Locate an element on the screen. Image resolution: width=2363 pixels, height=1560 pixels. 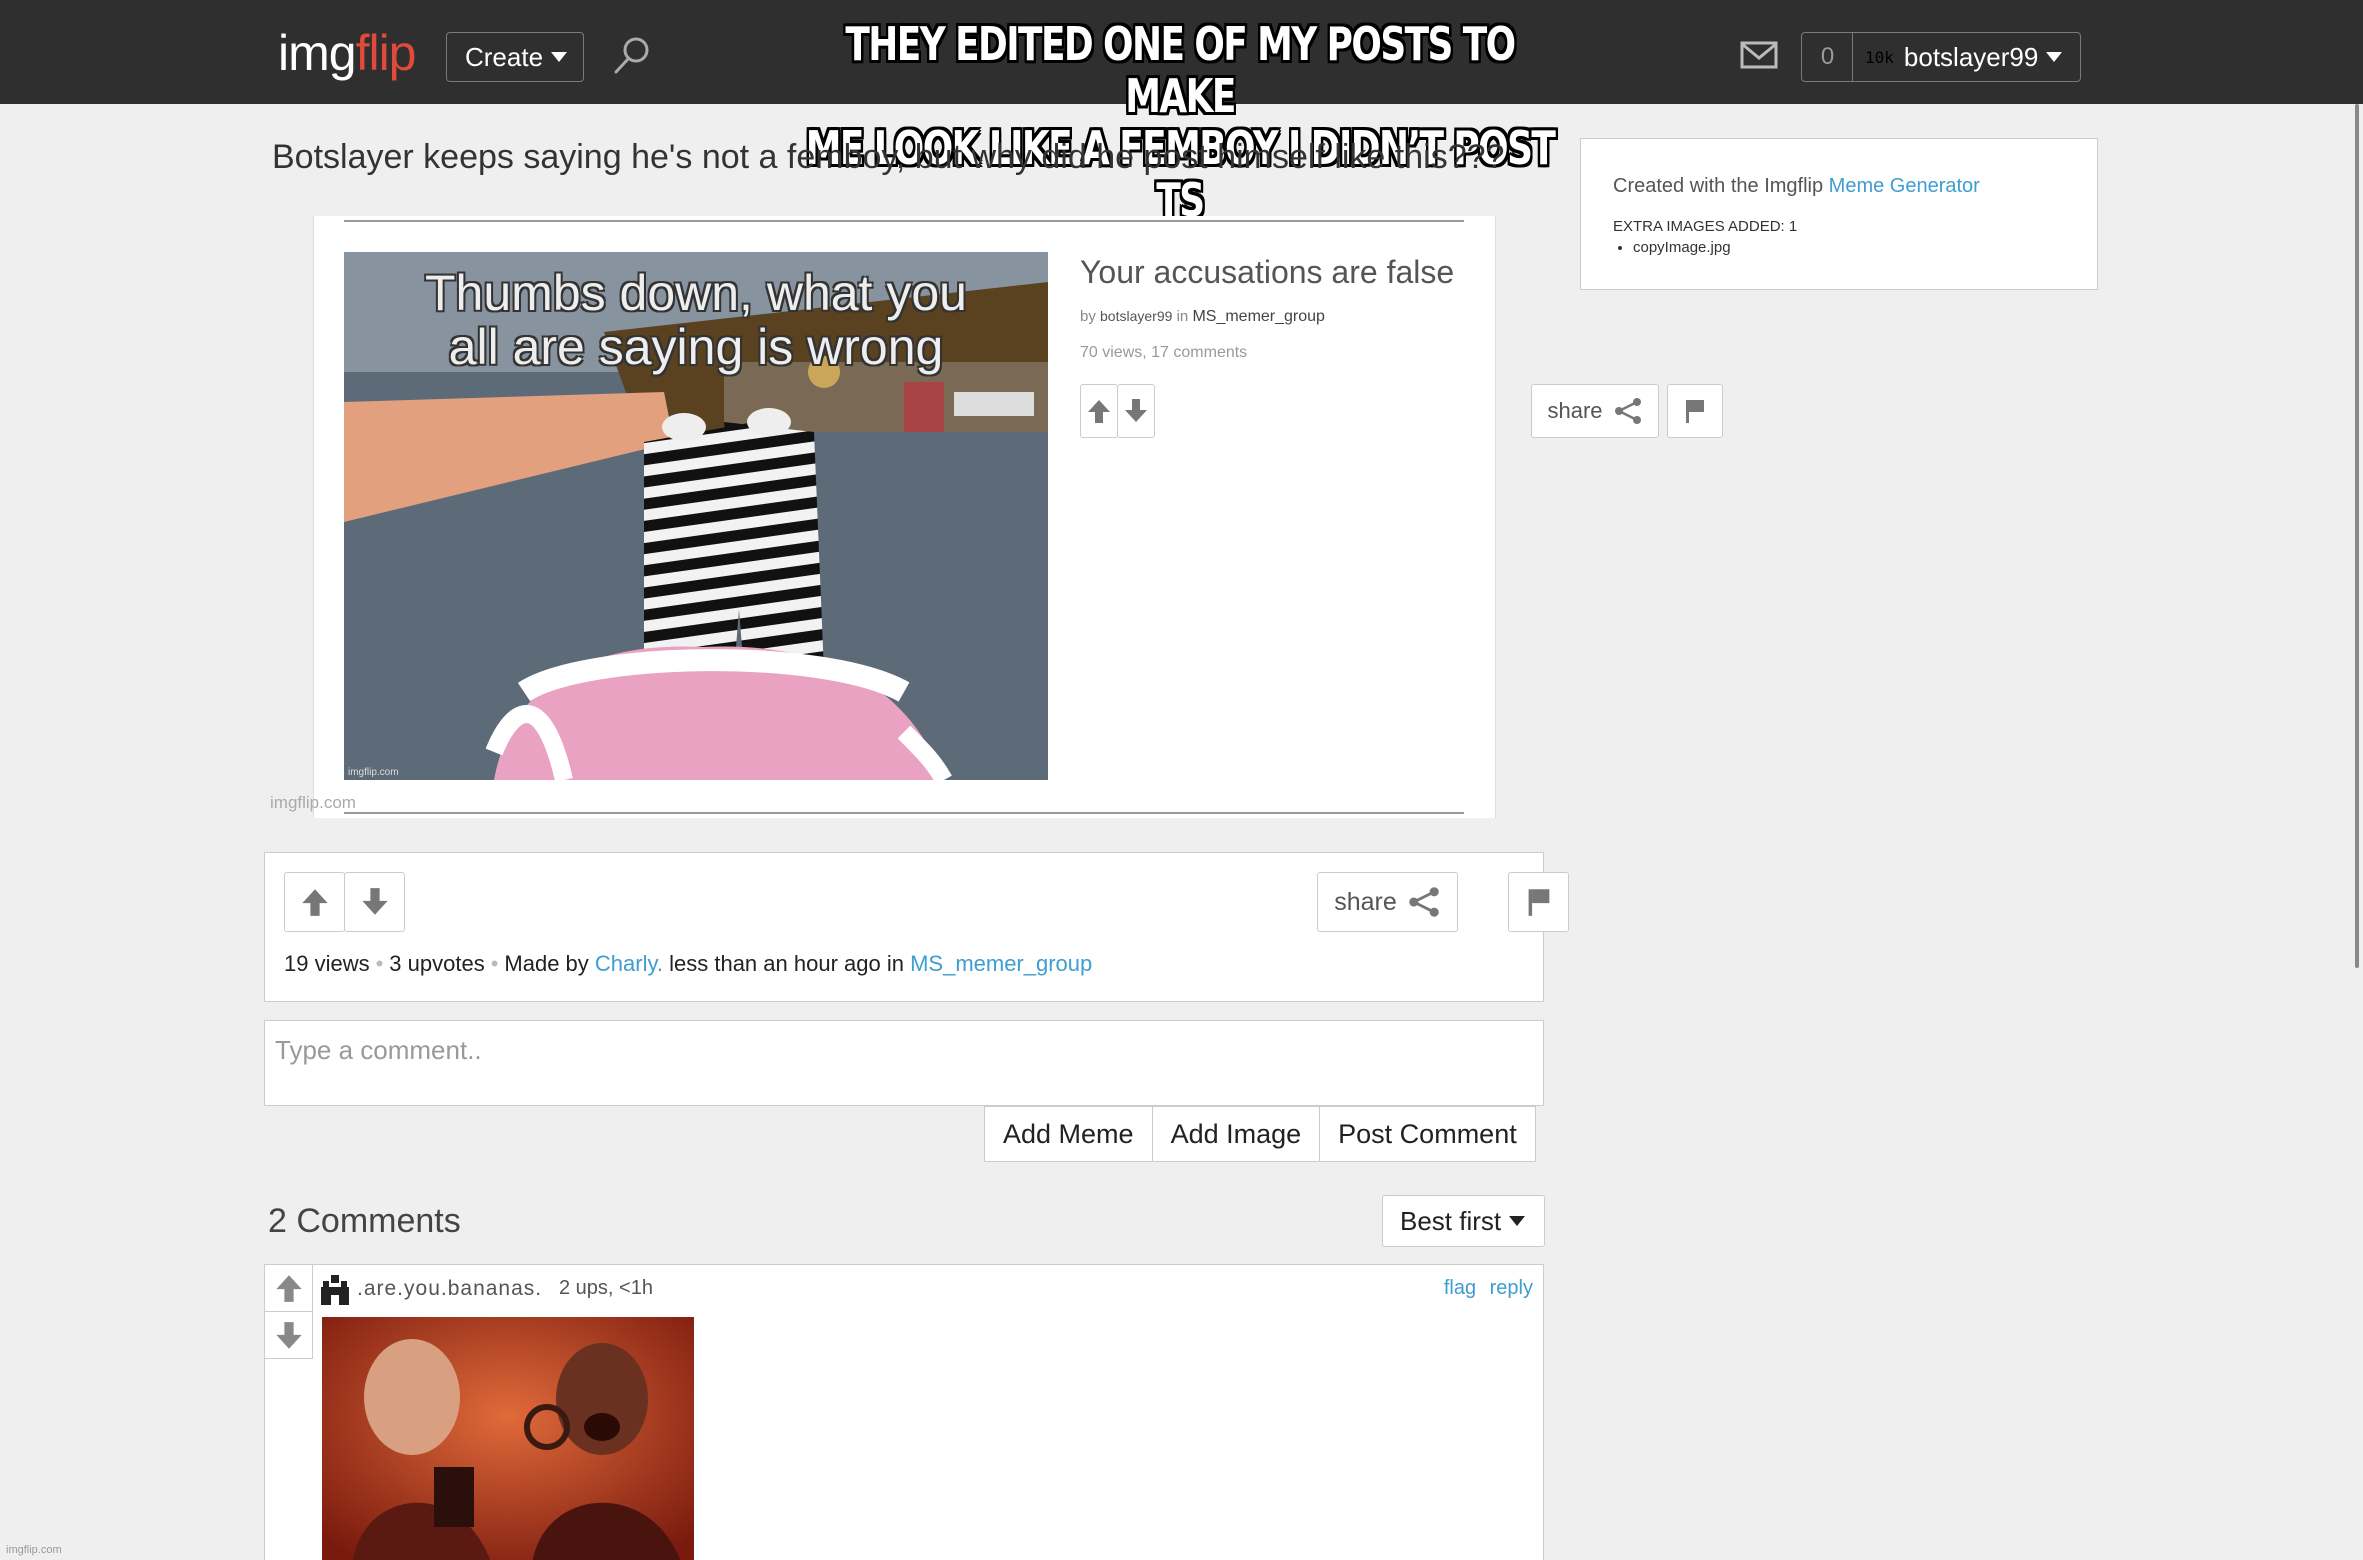
comment-actions: flag reply is located at coordinates (1484, 1288).